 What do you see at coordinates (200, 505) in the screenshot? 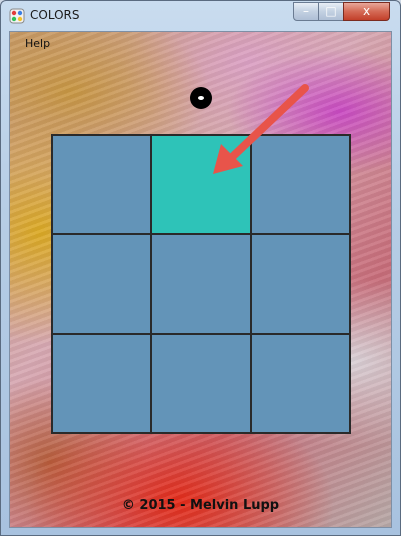
I see `copyright-text: © 2015 - Melvin Lupp` at bounding box center [200, 505].